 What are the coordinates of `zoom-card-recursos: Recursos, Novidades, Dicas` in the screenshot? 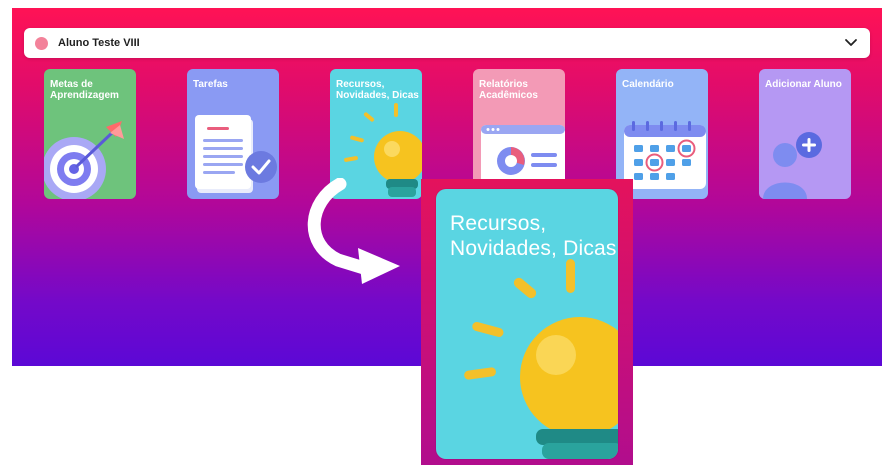 It's located at (527, 324).